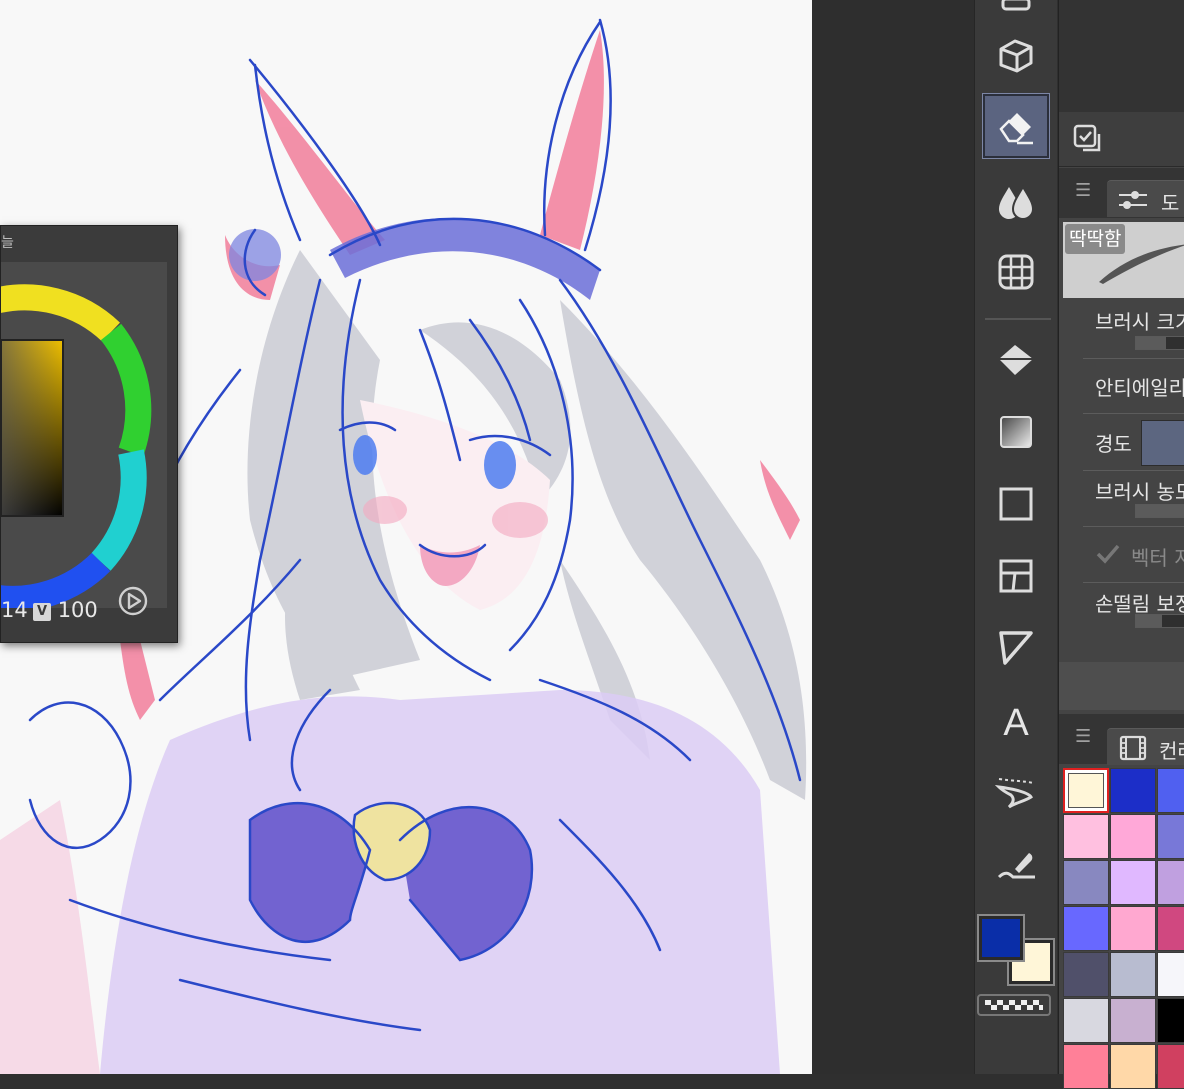 This screenshot has height=1089, width=1184. Describe the element at coordinates (1139, 388) in the screenshot. I see `antialias-label: 안티에일리` at that location.